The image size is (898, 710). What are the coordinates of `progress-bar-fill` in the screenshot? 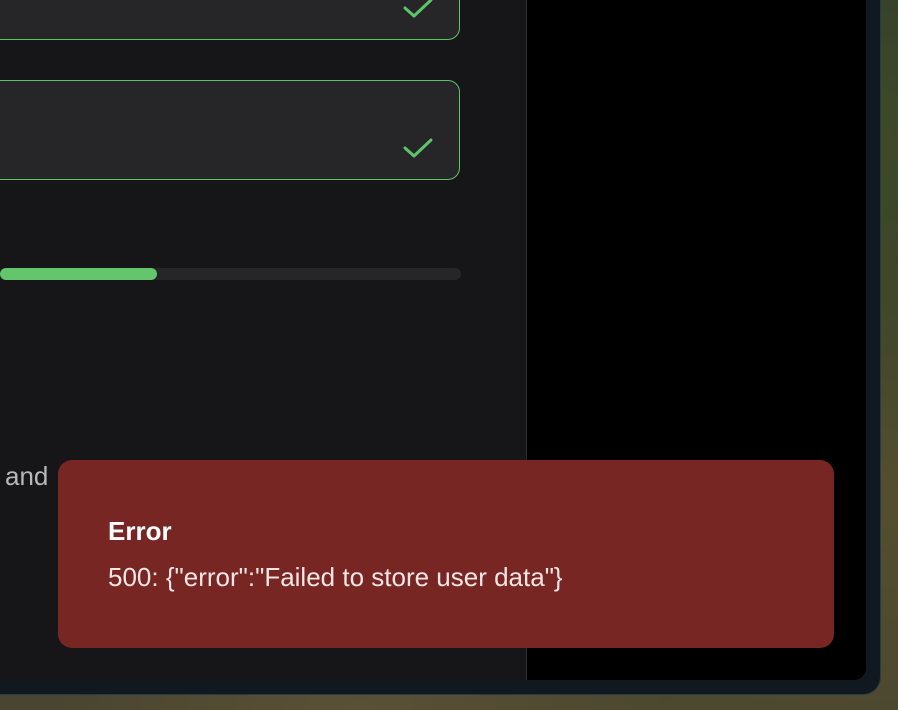 It's located at (78, 274).